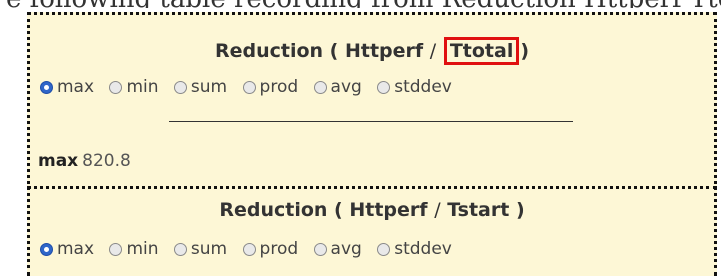 The height and width of the screenshot is (276, 721). Describe the element at coordinates (371, 121) in the screenshot. I see `divider` at that location.